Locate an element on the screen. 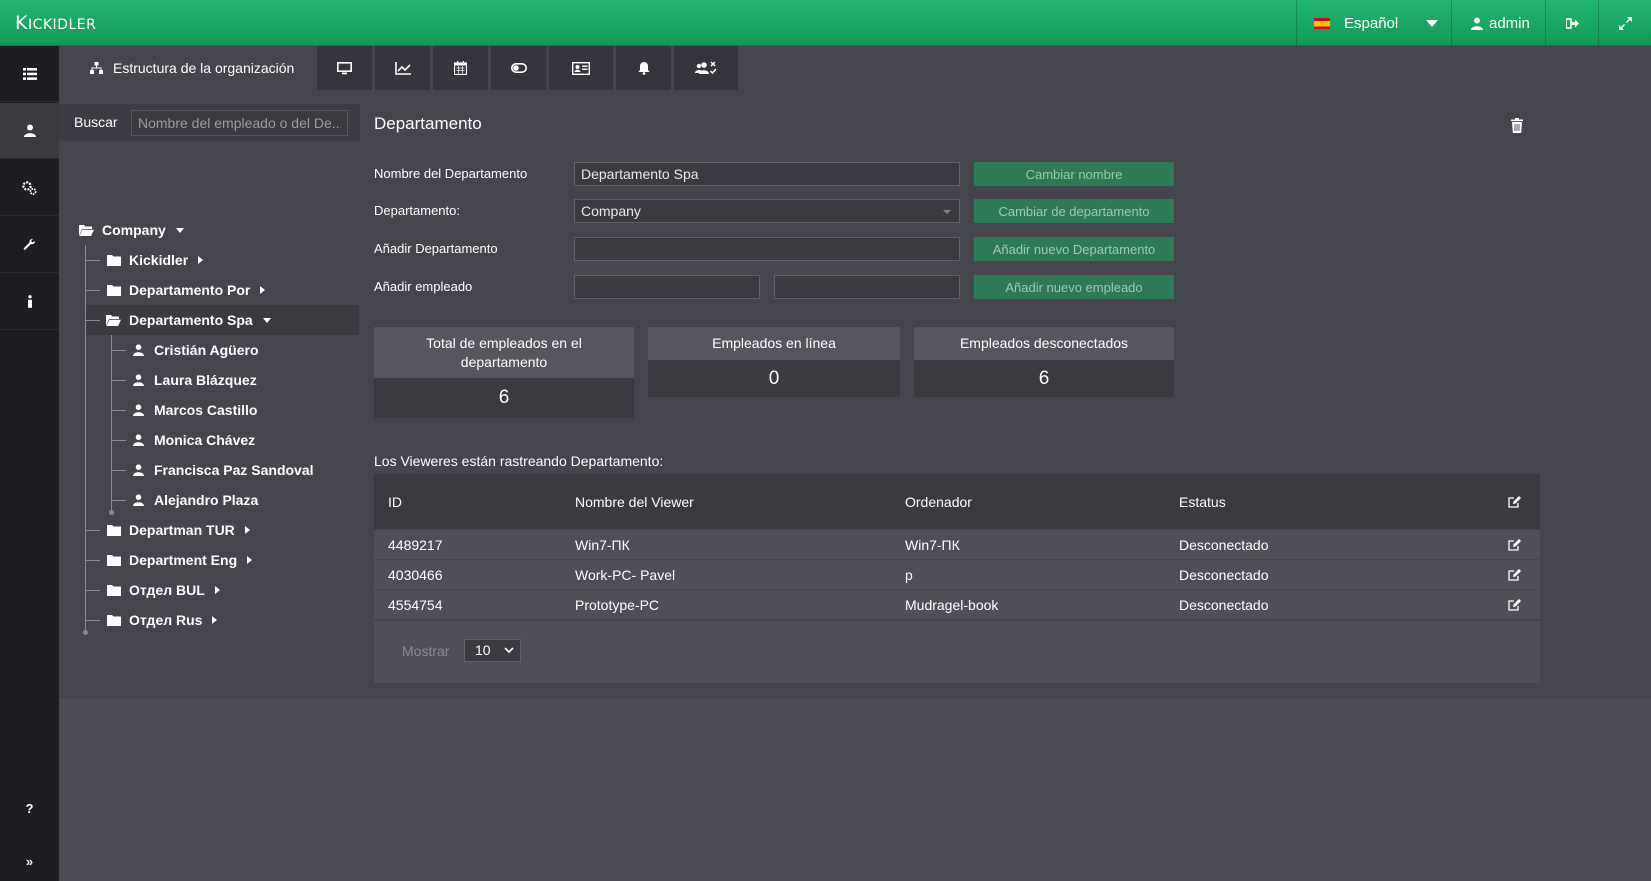 Image resolution: width=1651 pixels, height=881 pixels. tree-employee: Cristián Agüero is located at coordinates (195, 350).